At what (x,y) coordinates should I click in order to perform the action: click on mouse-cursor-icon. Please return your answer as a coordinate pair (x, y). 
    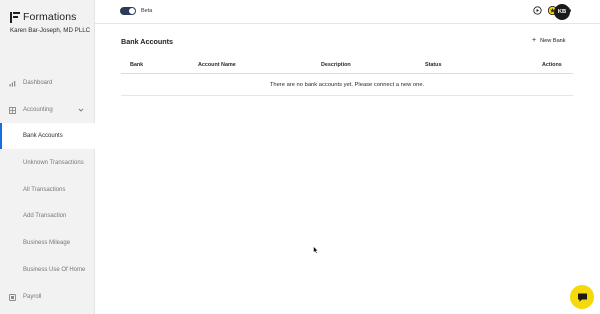
    Looking at the image, I should click on (316, 250).